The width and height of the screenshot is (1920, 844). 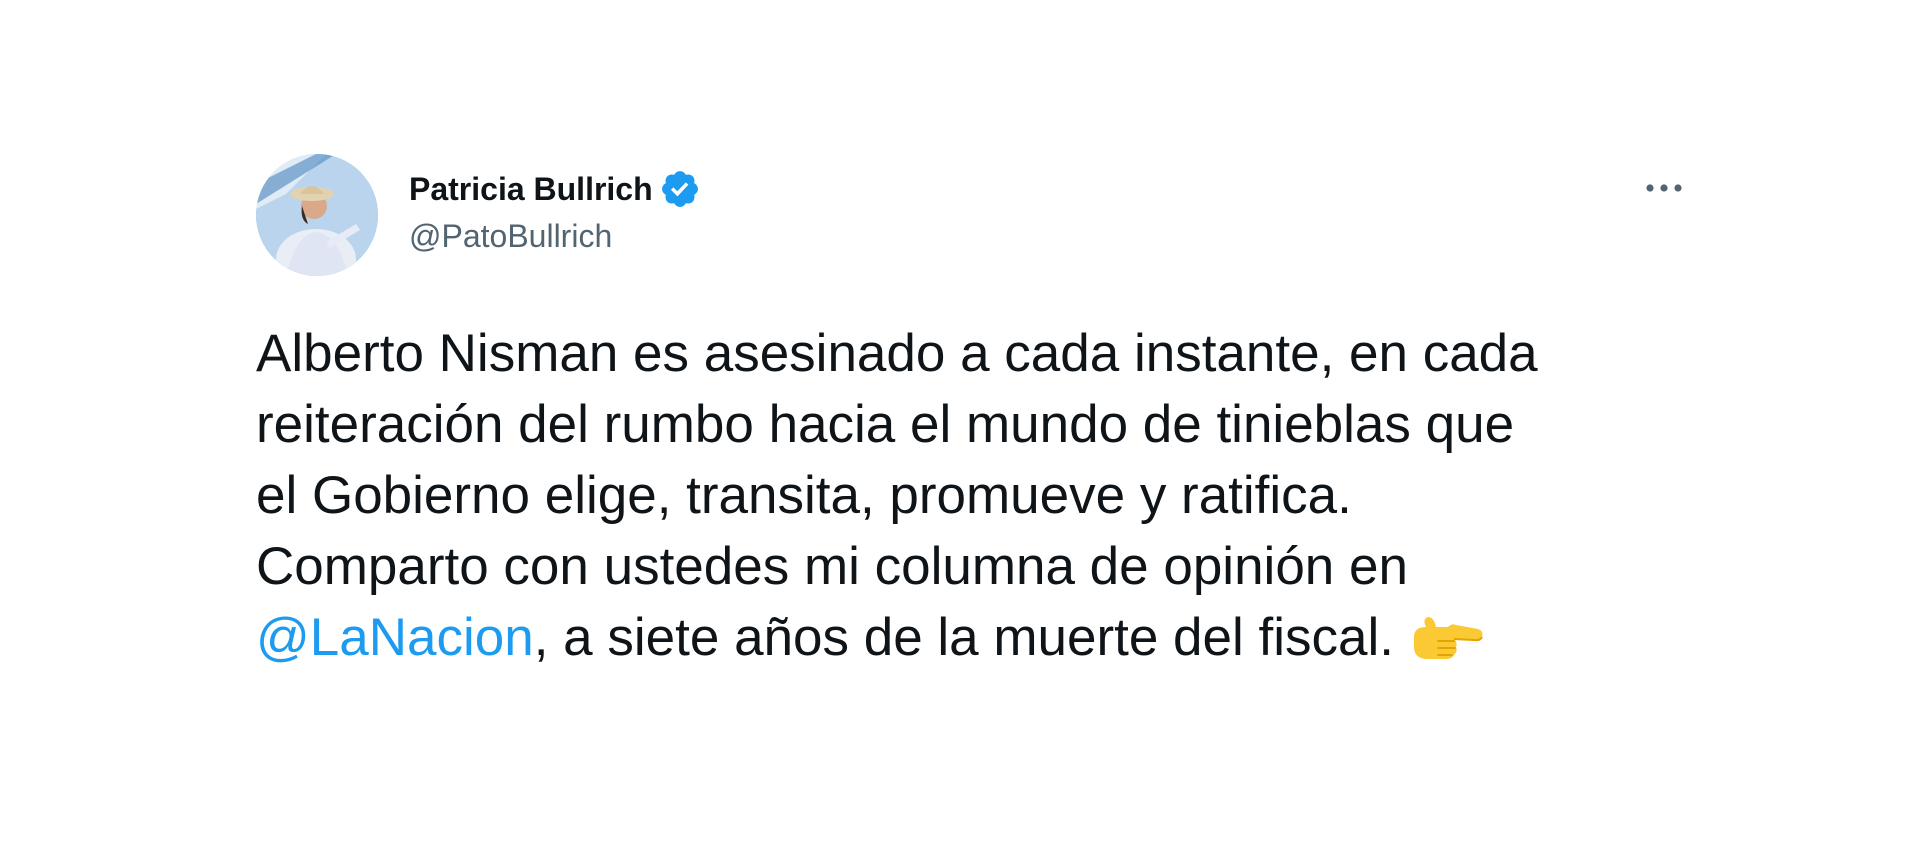 What do you see at coordinates (395, 637) in the screenshot?
I see `mention-link: @LaNacion` at bounding box center [395, 637].